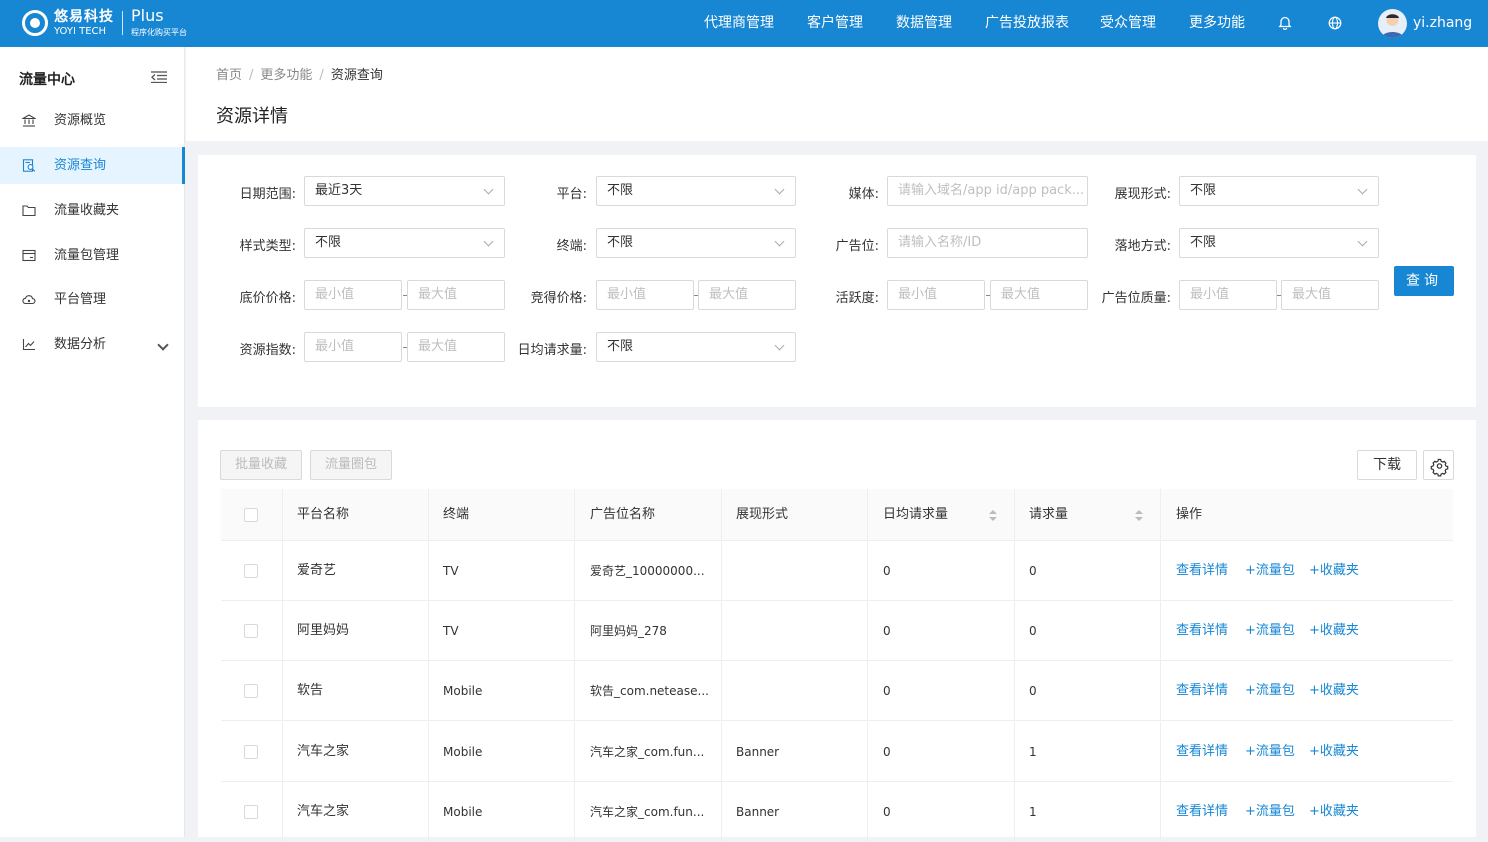 The height and width of the screenshot is (842, 1488). What do you see at coordinates (229, 75) in the screenshot?
I see `breadcrumb-home: 首页` at bounding box center [229, 75].